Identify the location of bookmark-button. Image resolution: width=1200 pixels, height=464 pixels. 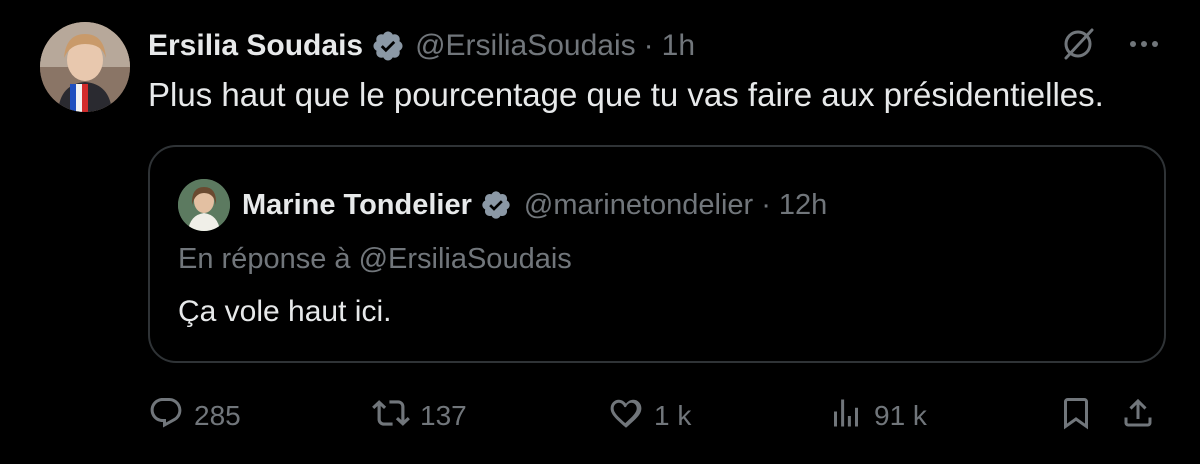
(1076, 416).